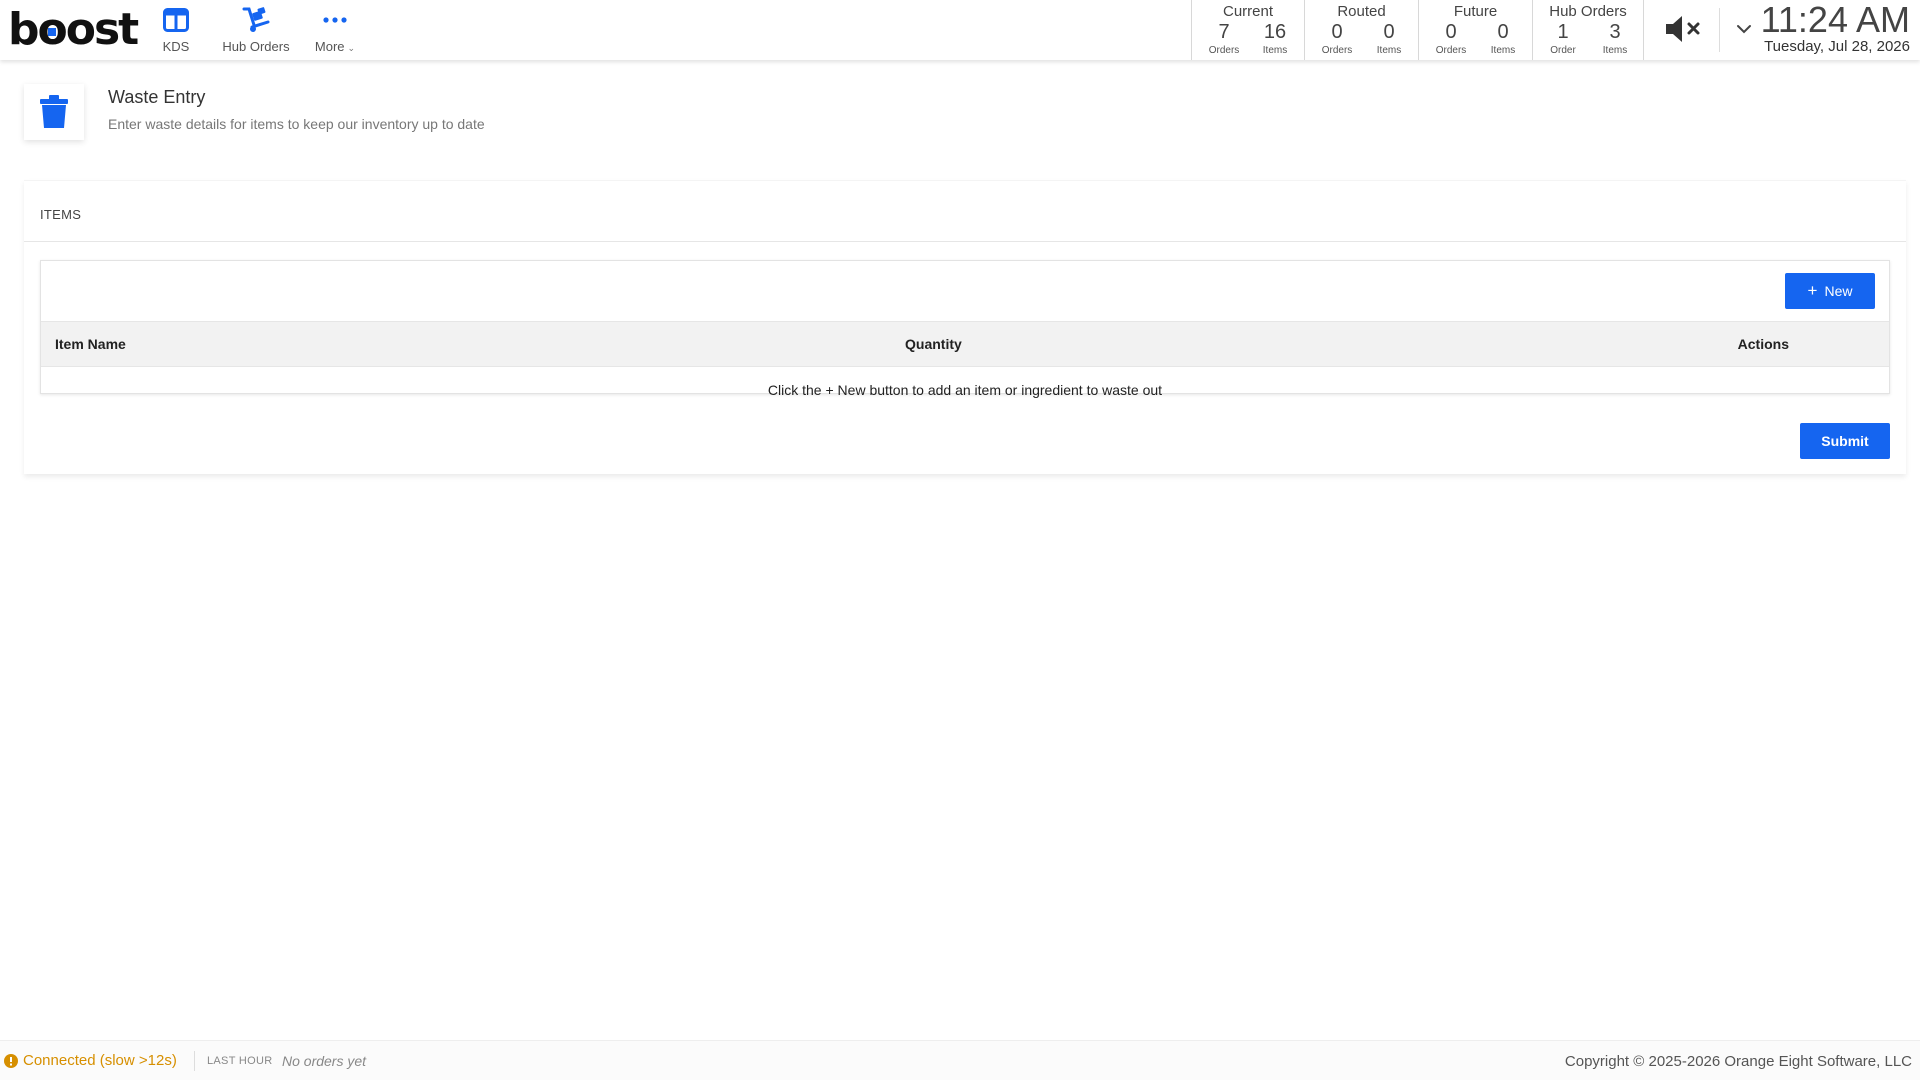 The width and height of the screenshot is (1920, 1080). I want to click on hand-truck-icon, so click(256, 20).